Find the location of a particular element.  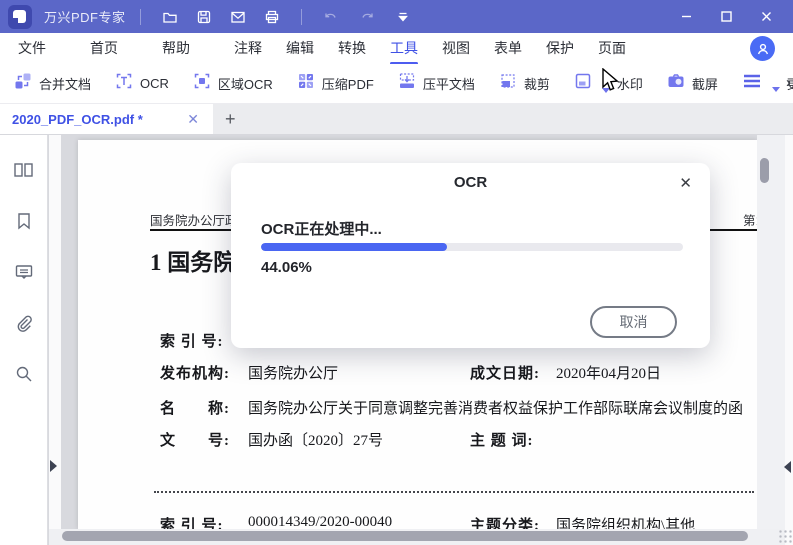

watermark-icon is located at coordinates (583, 83).